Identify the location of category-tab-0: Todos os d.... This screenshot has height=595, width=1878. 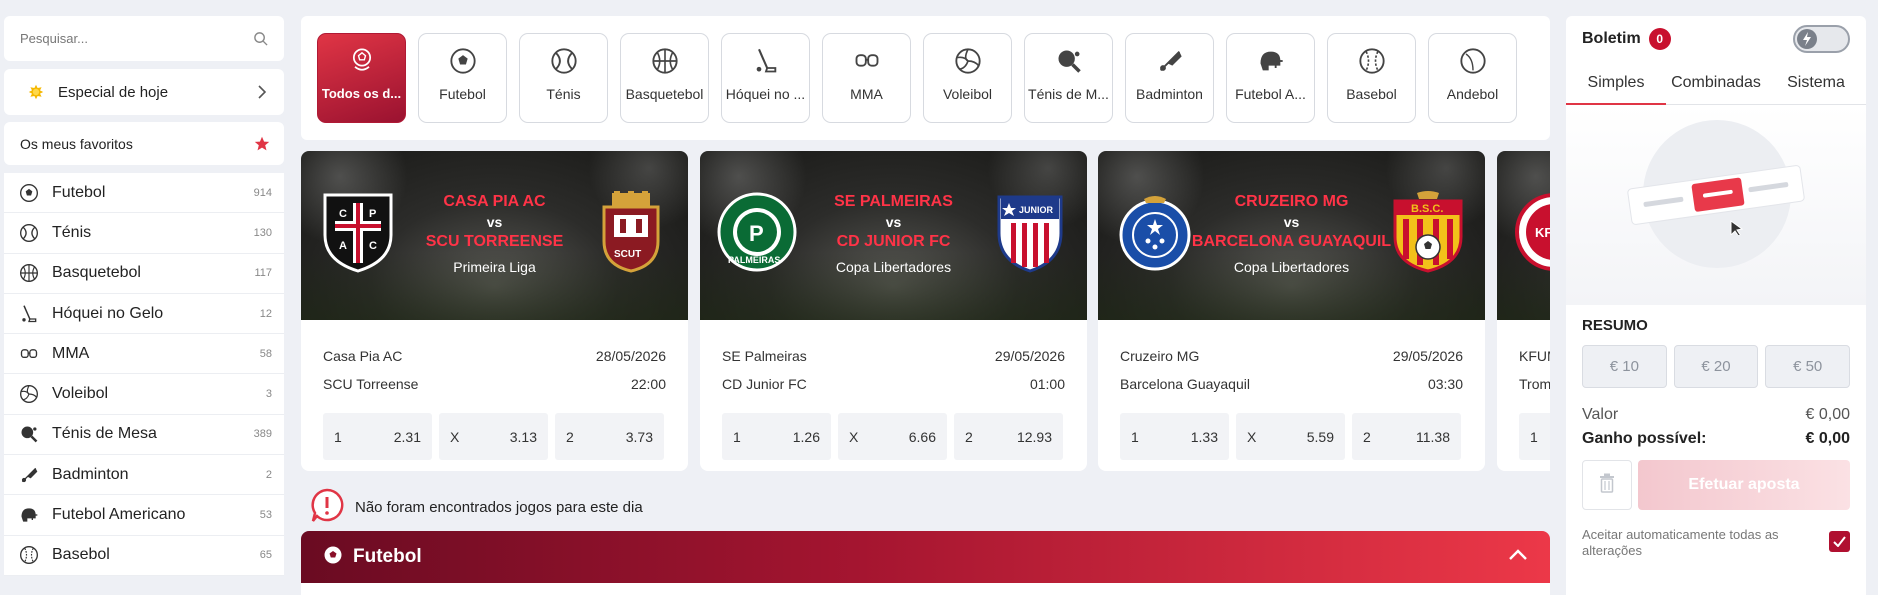
(361, 78).